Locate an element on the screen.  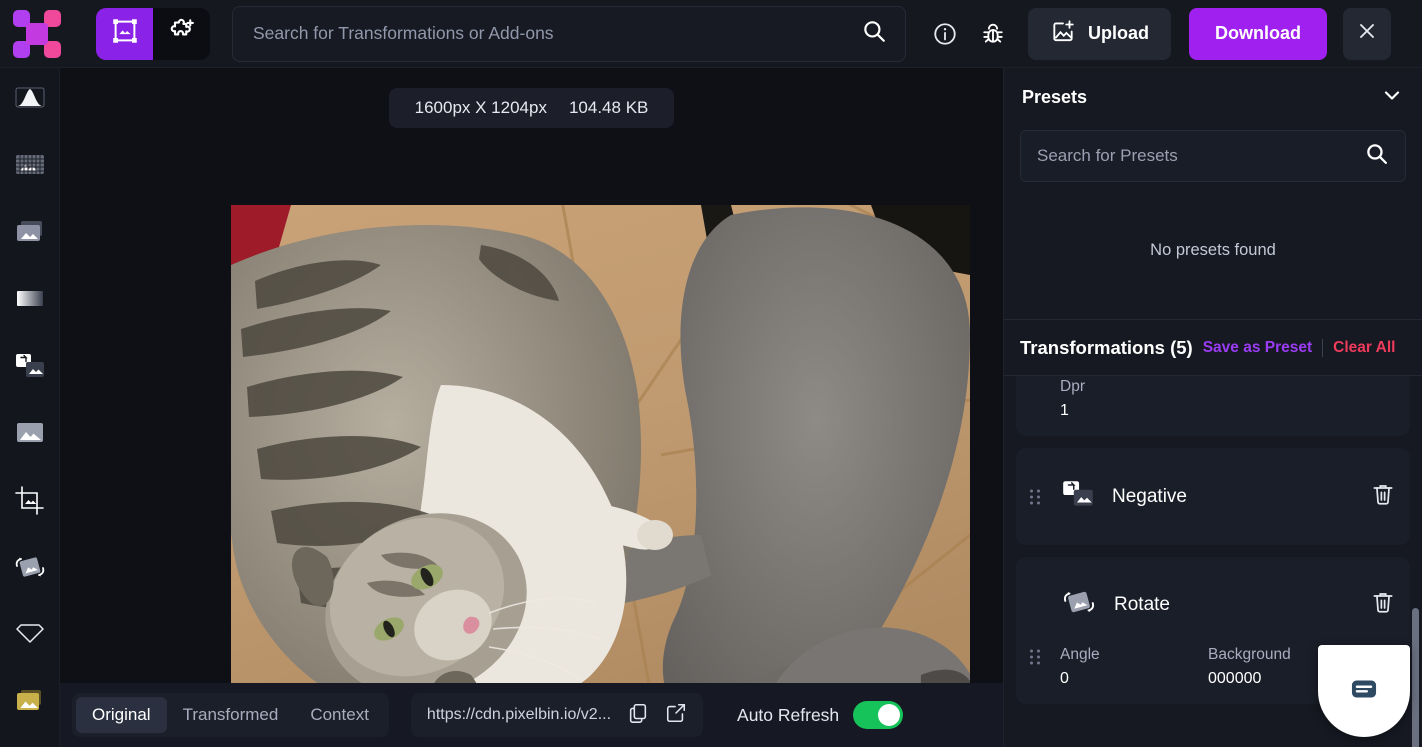
transformation-name: Rotate is located at coordinates (1142, 604).